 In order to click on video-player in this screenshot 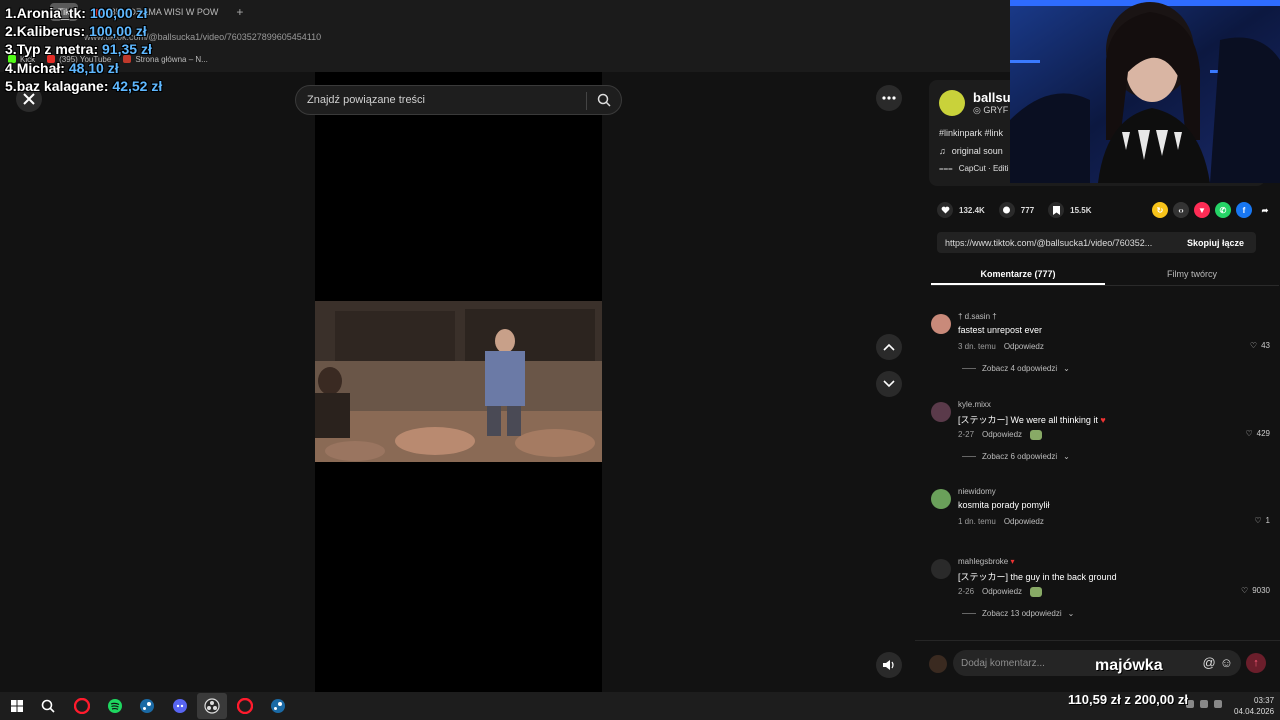, I will do `click(458, 381)`.